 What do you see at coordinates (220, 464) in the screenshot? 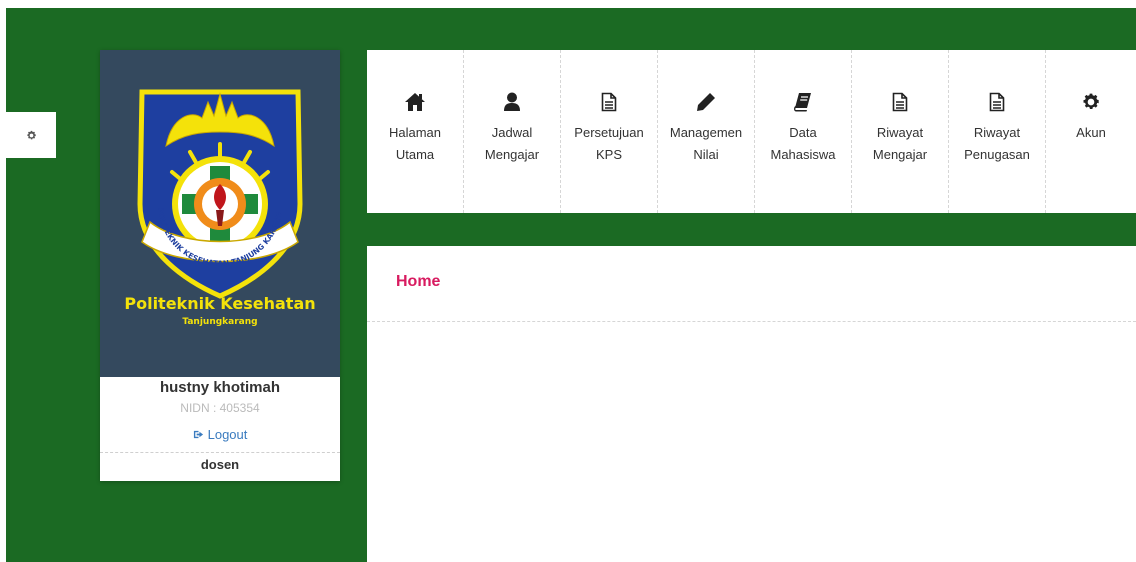
I see `user-role: dosen` at bounding box center [220, 464].